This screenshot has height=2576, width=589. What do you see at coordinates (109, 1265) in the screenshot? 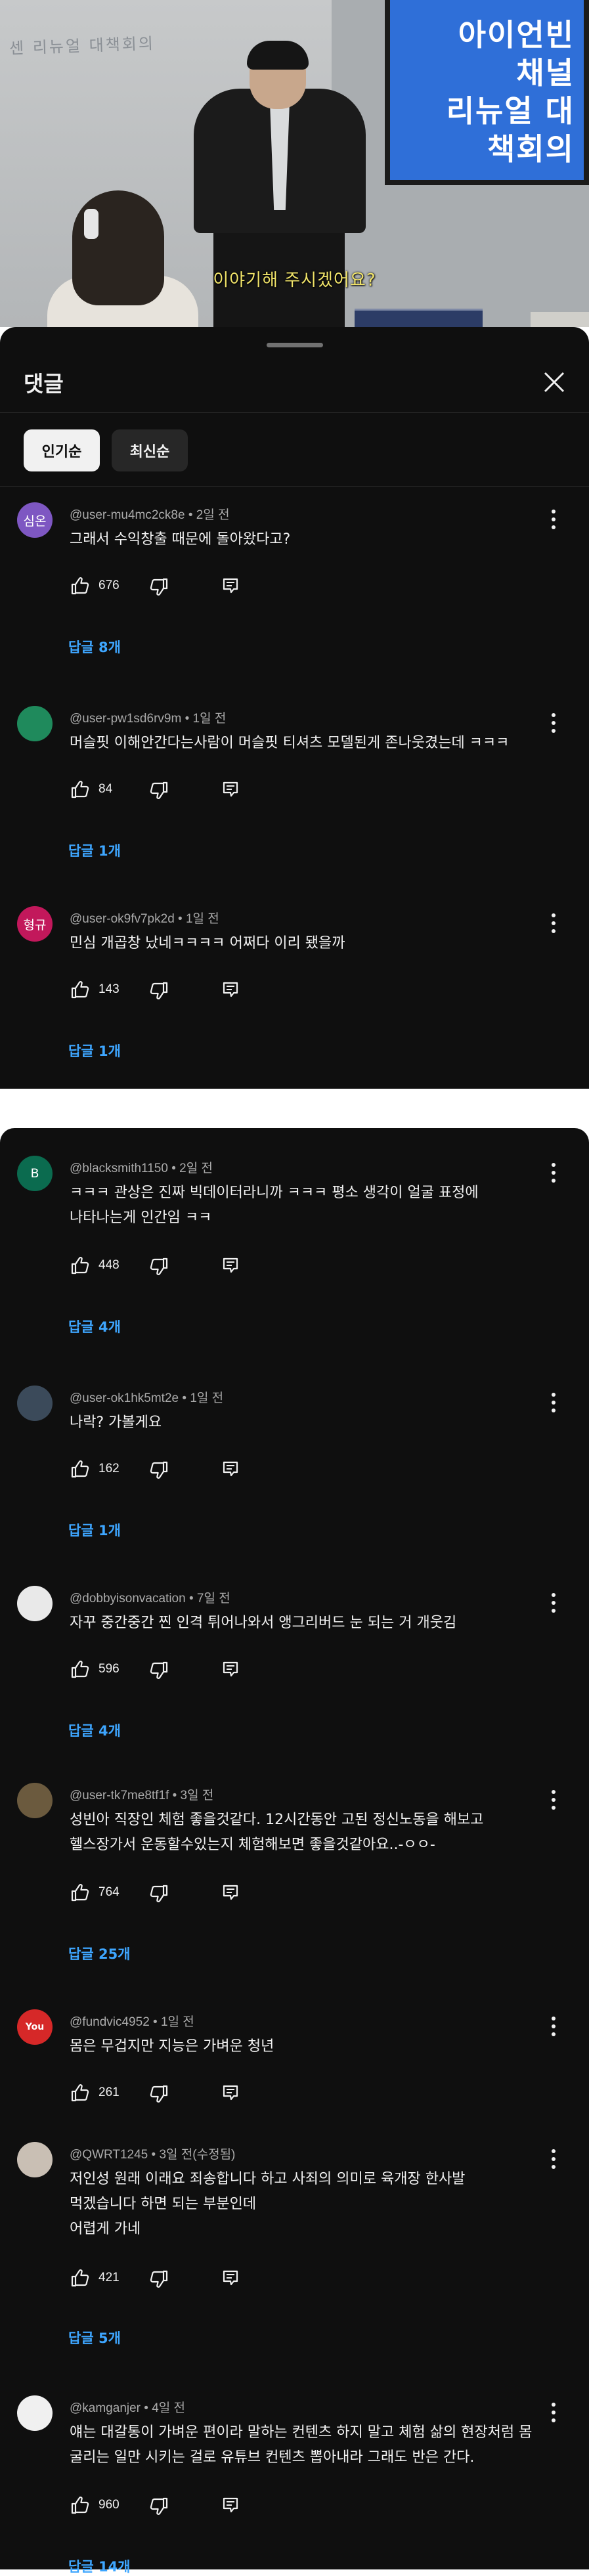
I see `like-count: 448` at bounding box center [109, 1265].